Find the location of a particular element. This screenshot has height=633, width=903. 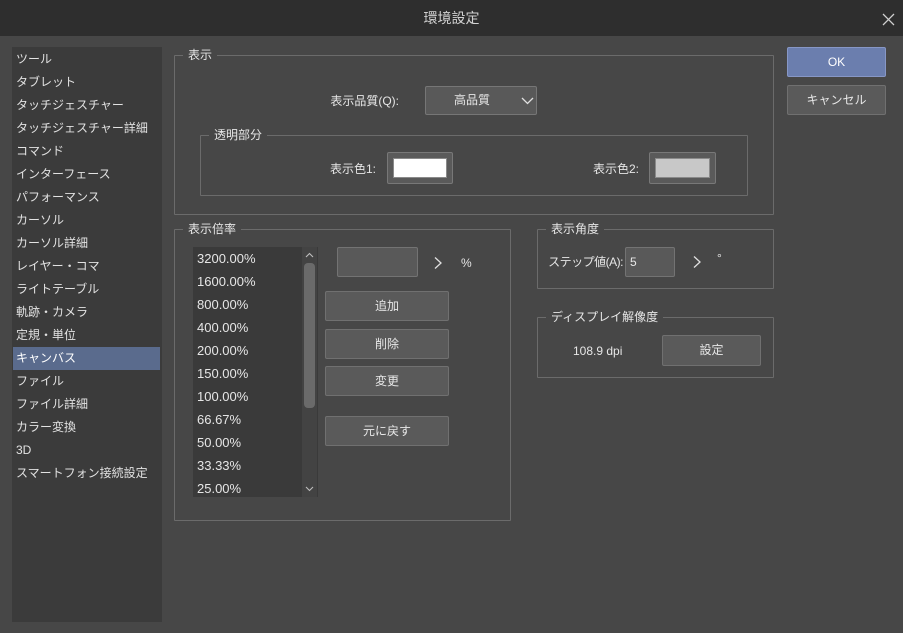

sidebar-item-color-conversion: カラー変換 is located at coordinates (86, 427).